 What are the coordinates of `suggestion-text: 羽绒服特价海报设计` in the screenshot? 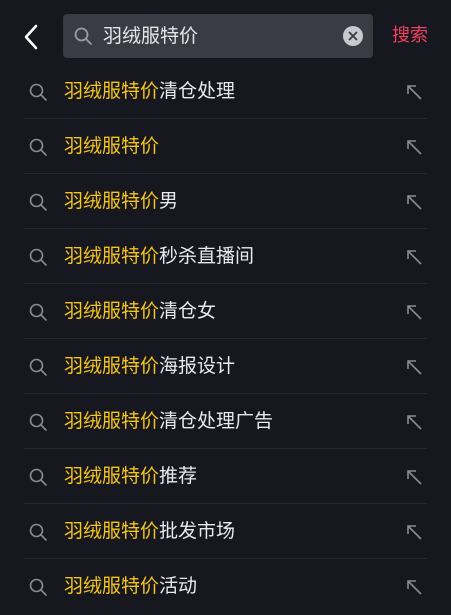 It's located at (149, 366).